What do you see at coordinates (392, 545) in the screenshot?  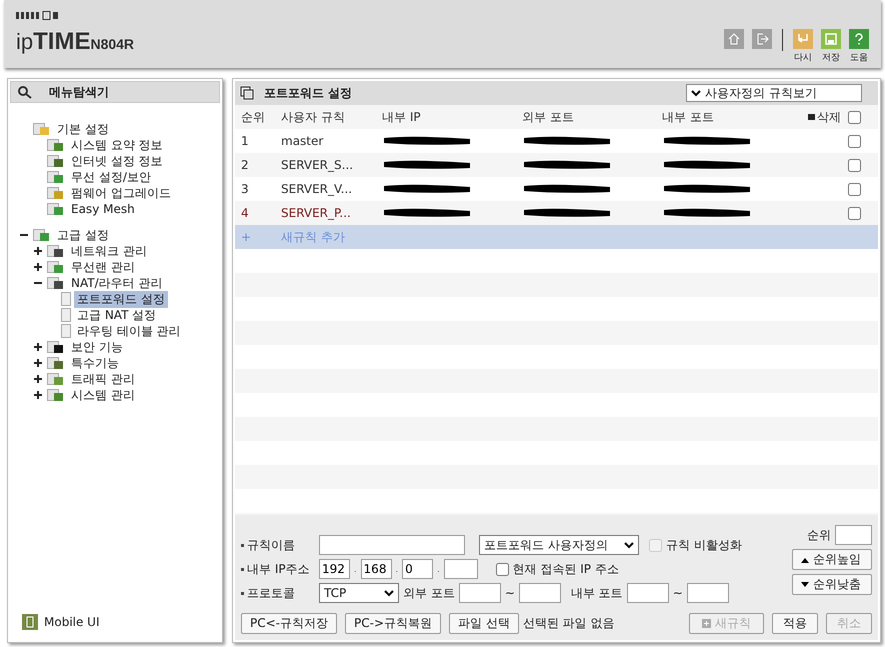 I see `rule-name-field` at bounding box center [392, 545].